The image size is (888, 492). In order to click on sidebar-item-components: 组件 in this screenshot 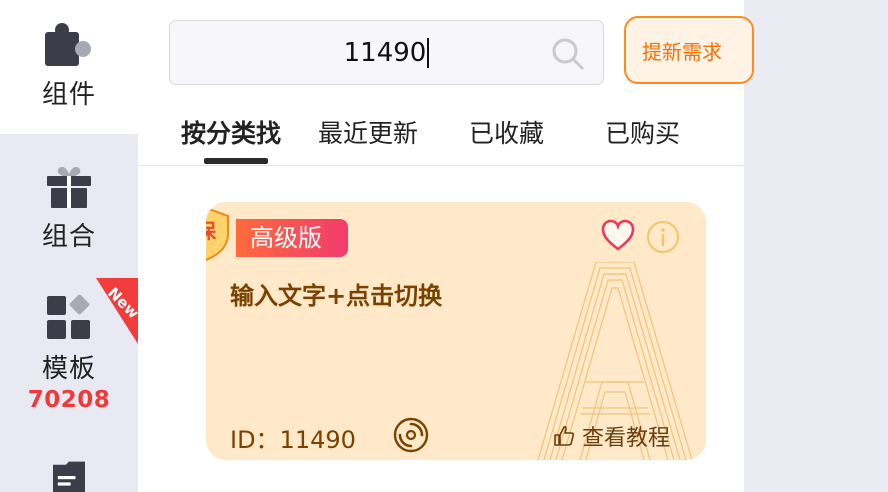, I will do `click(69, 67)`.